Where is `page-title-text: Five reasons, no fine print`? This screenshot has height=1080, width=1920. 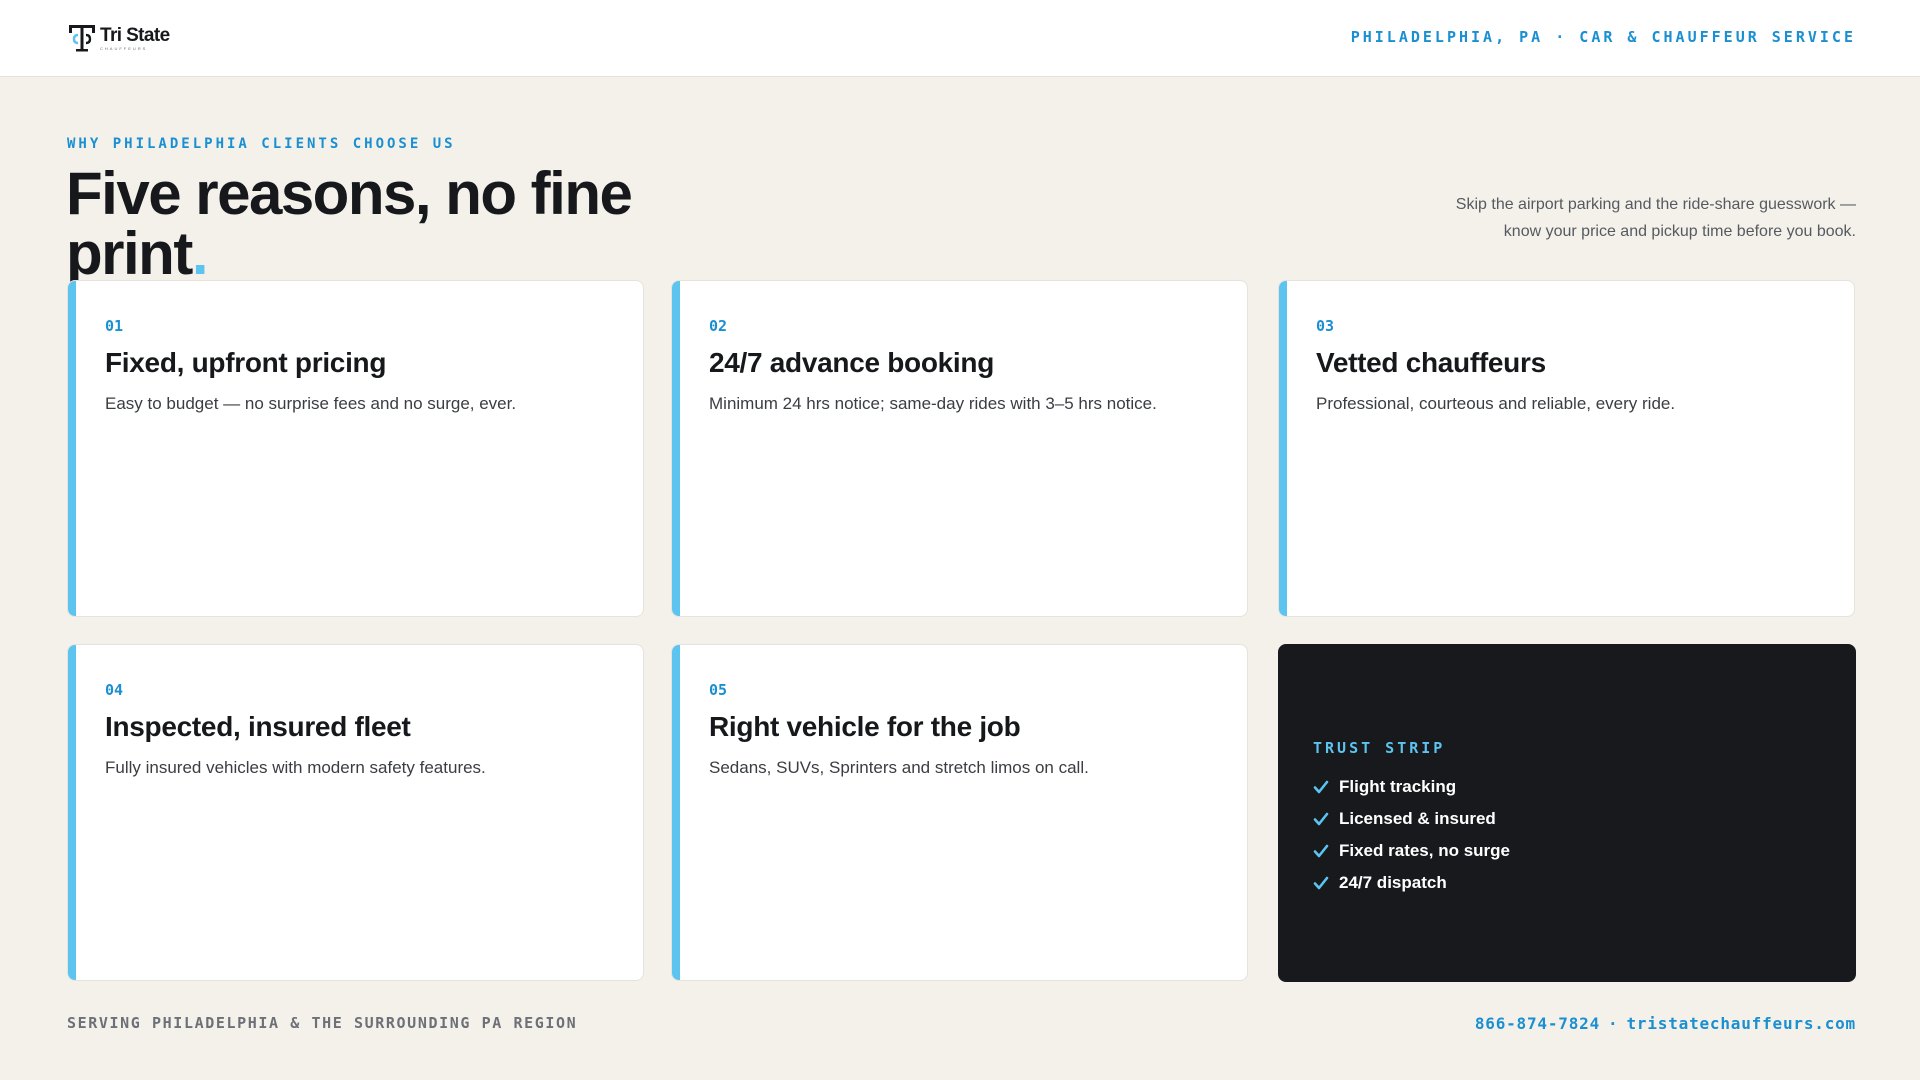 page-title-text: Five reasons, no fine print is located at coordinates (349, 223).